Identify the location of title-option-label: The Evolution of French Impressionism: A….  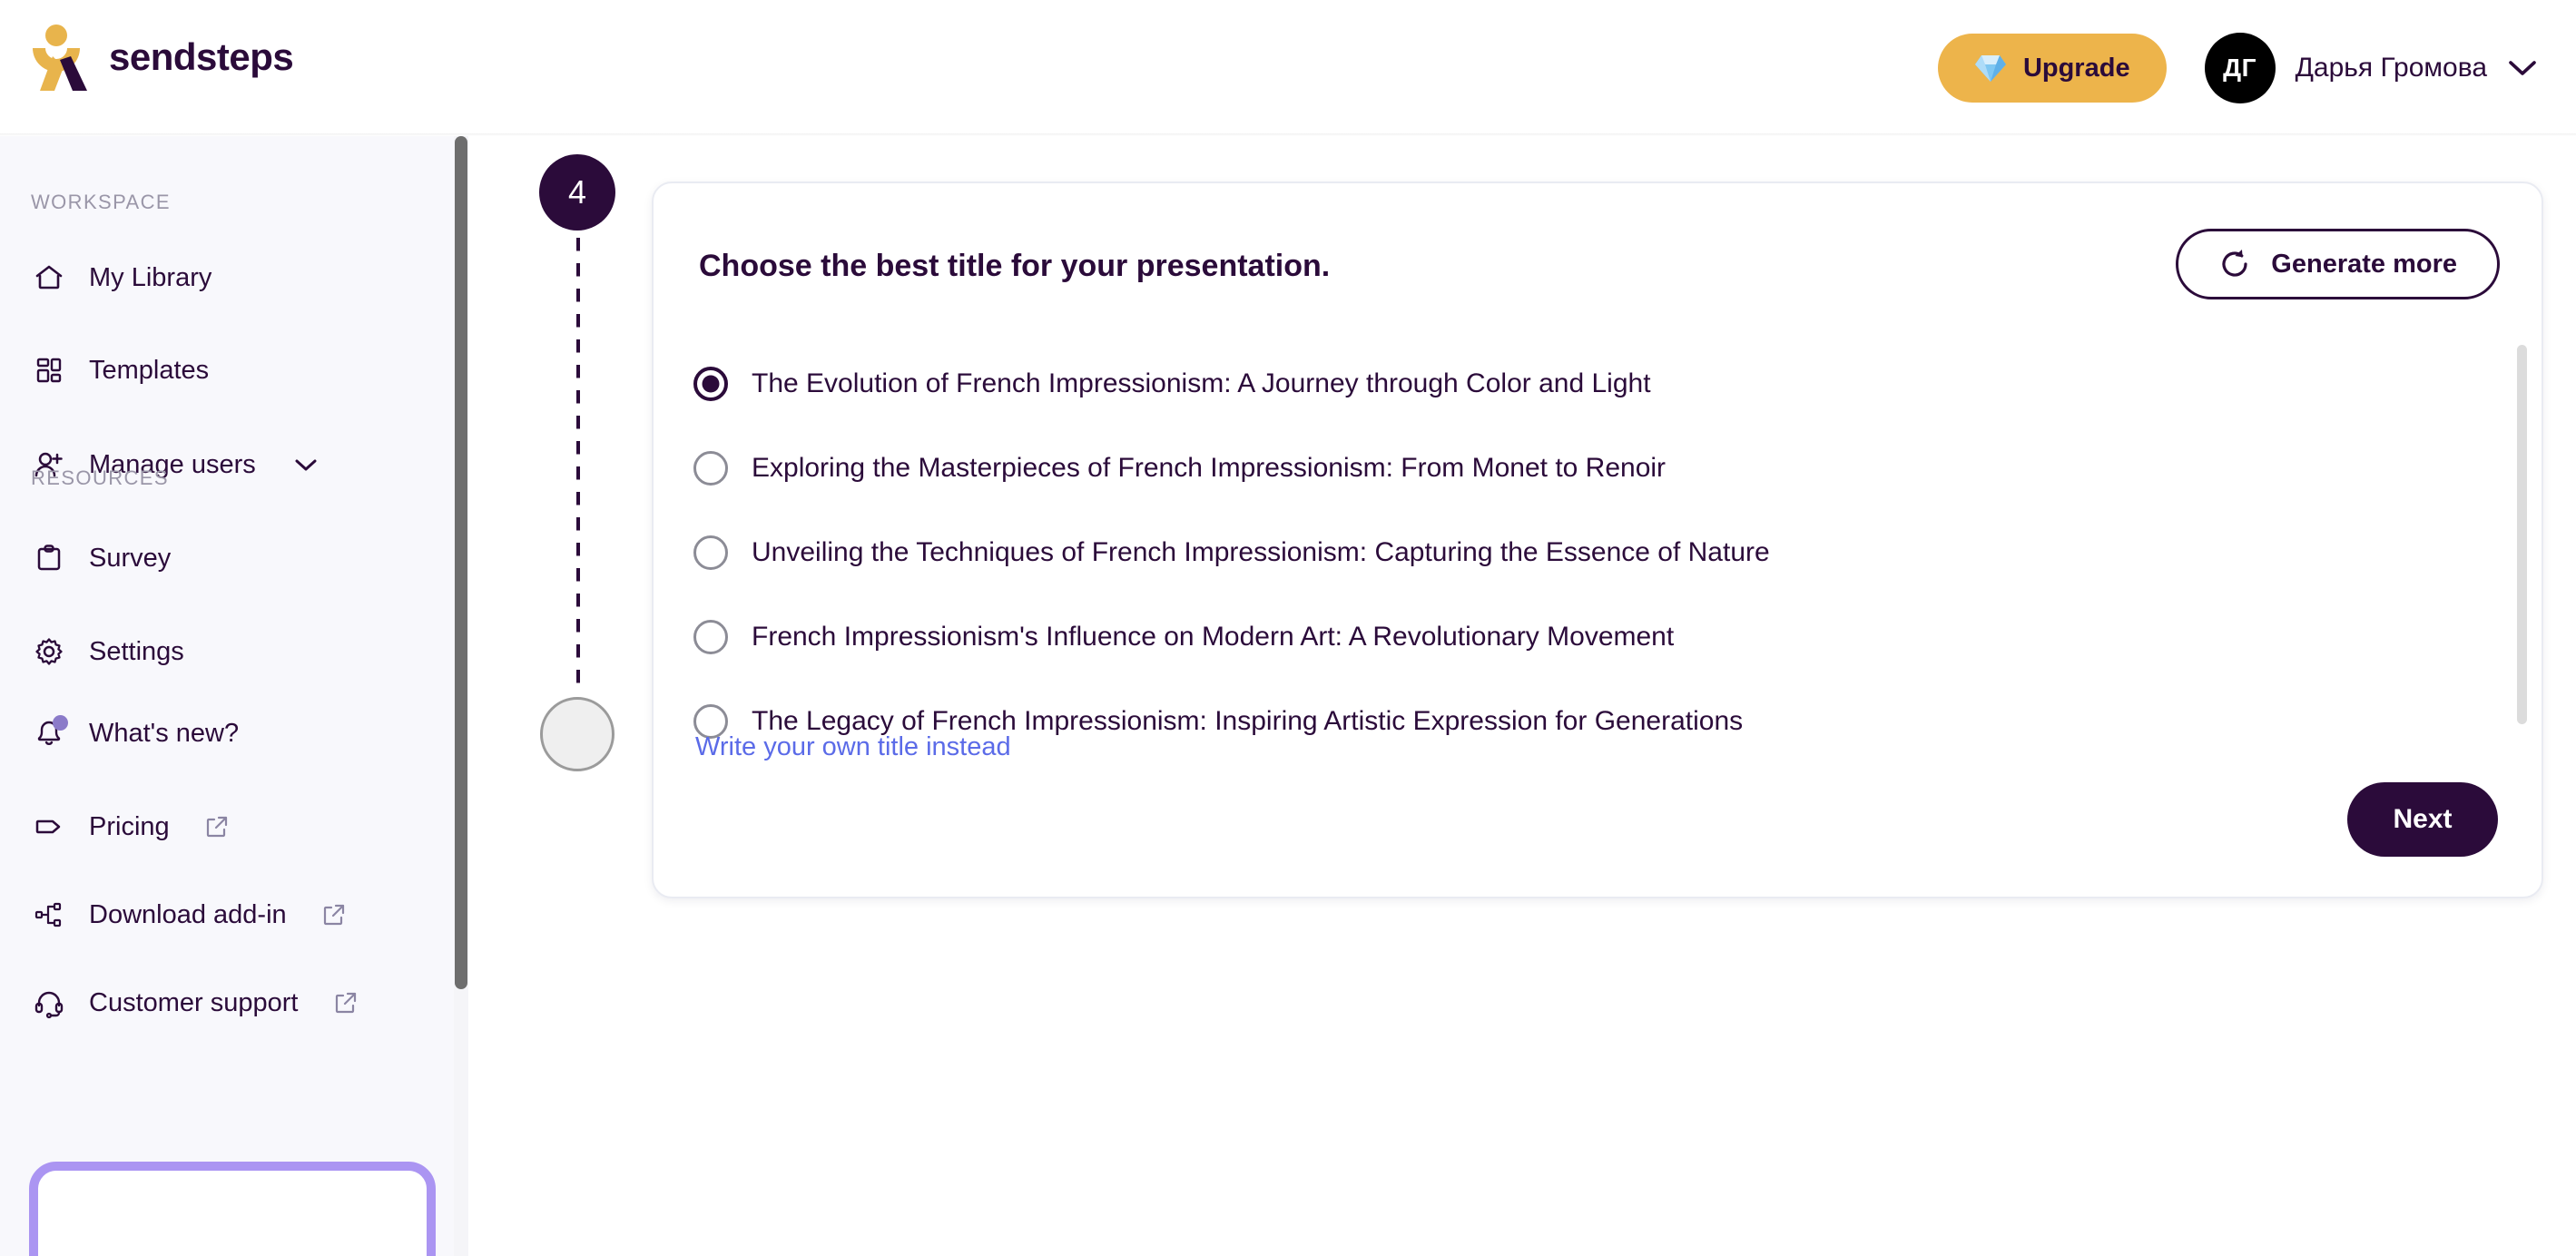
(1201, 383).